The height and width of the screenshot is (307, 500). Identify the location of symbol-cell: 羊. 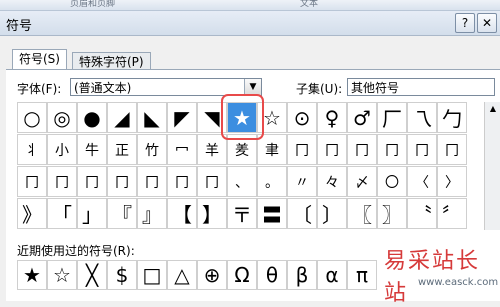
(212, 149).